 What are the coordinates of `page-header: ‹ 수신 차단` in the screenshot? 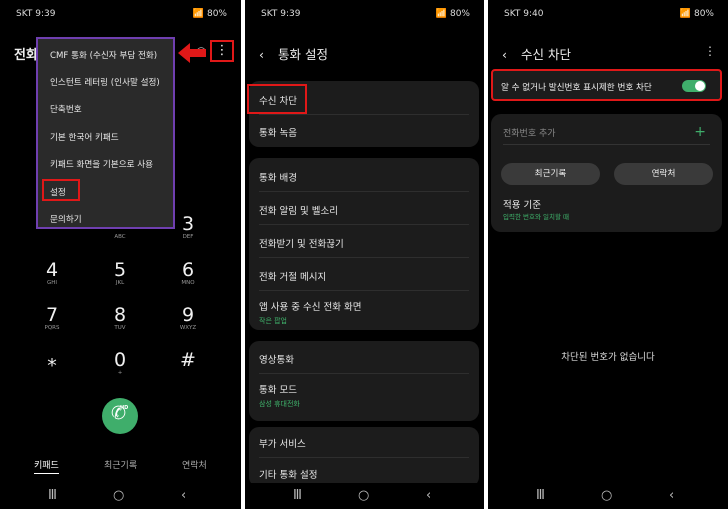 It's located at (536, 53).